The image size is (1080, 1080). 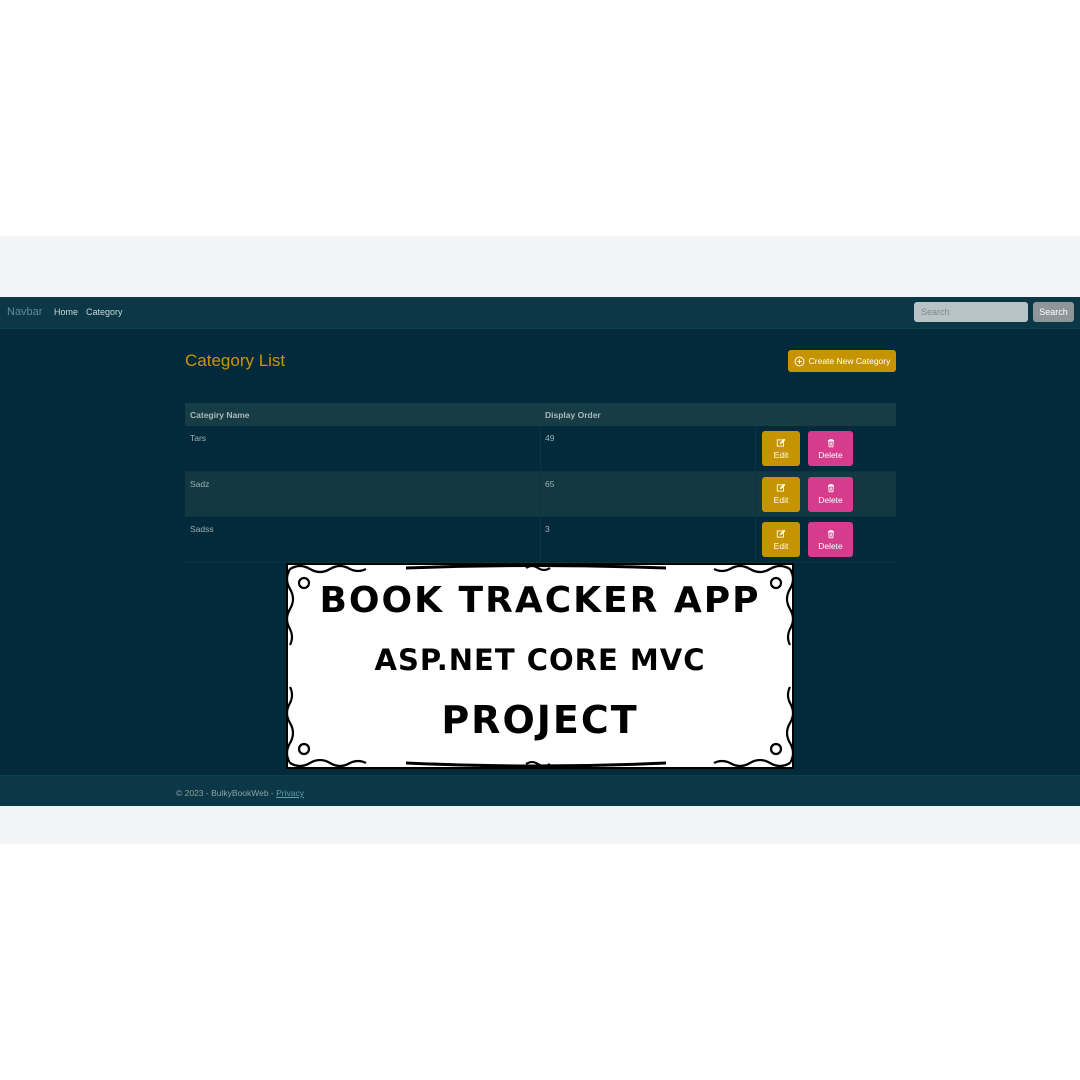 What do you see at coordinates (104, 312) in the screenshot?
I see `nav-link-category: Category` at bounding box center [104, 312].